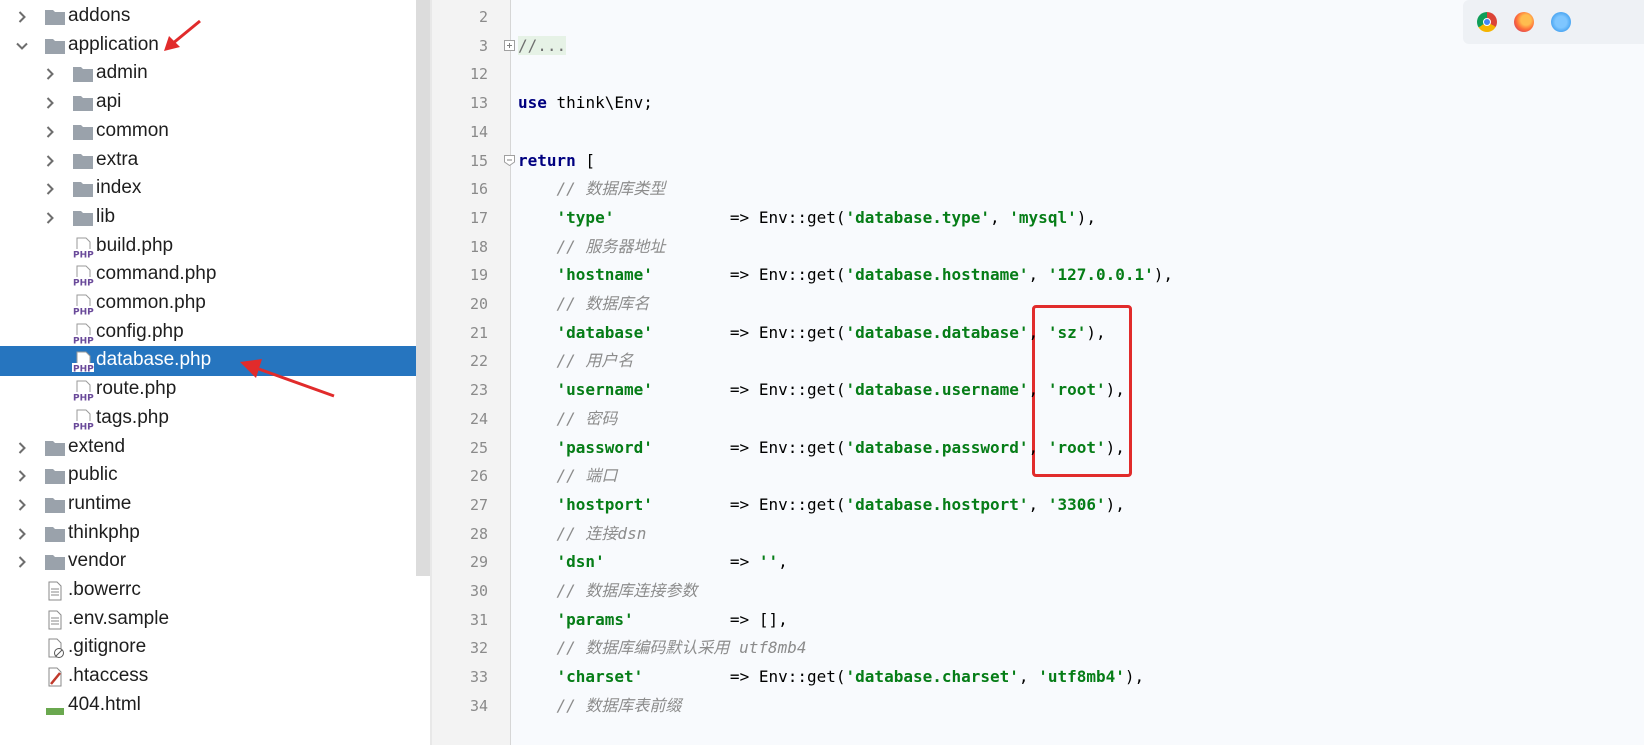  Describe the element at coordinates (592, 189) in the screenshot. I see `code-line: // 数据库类型` at that location.